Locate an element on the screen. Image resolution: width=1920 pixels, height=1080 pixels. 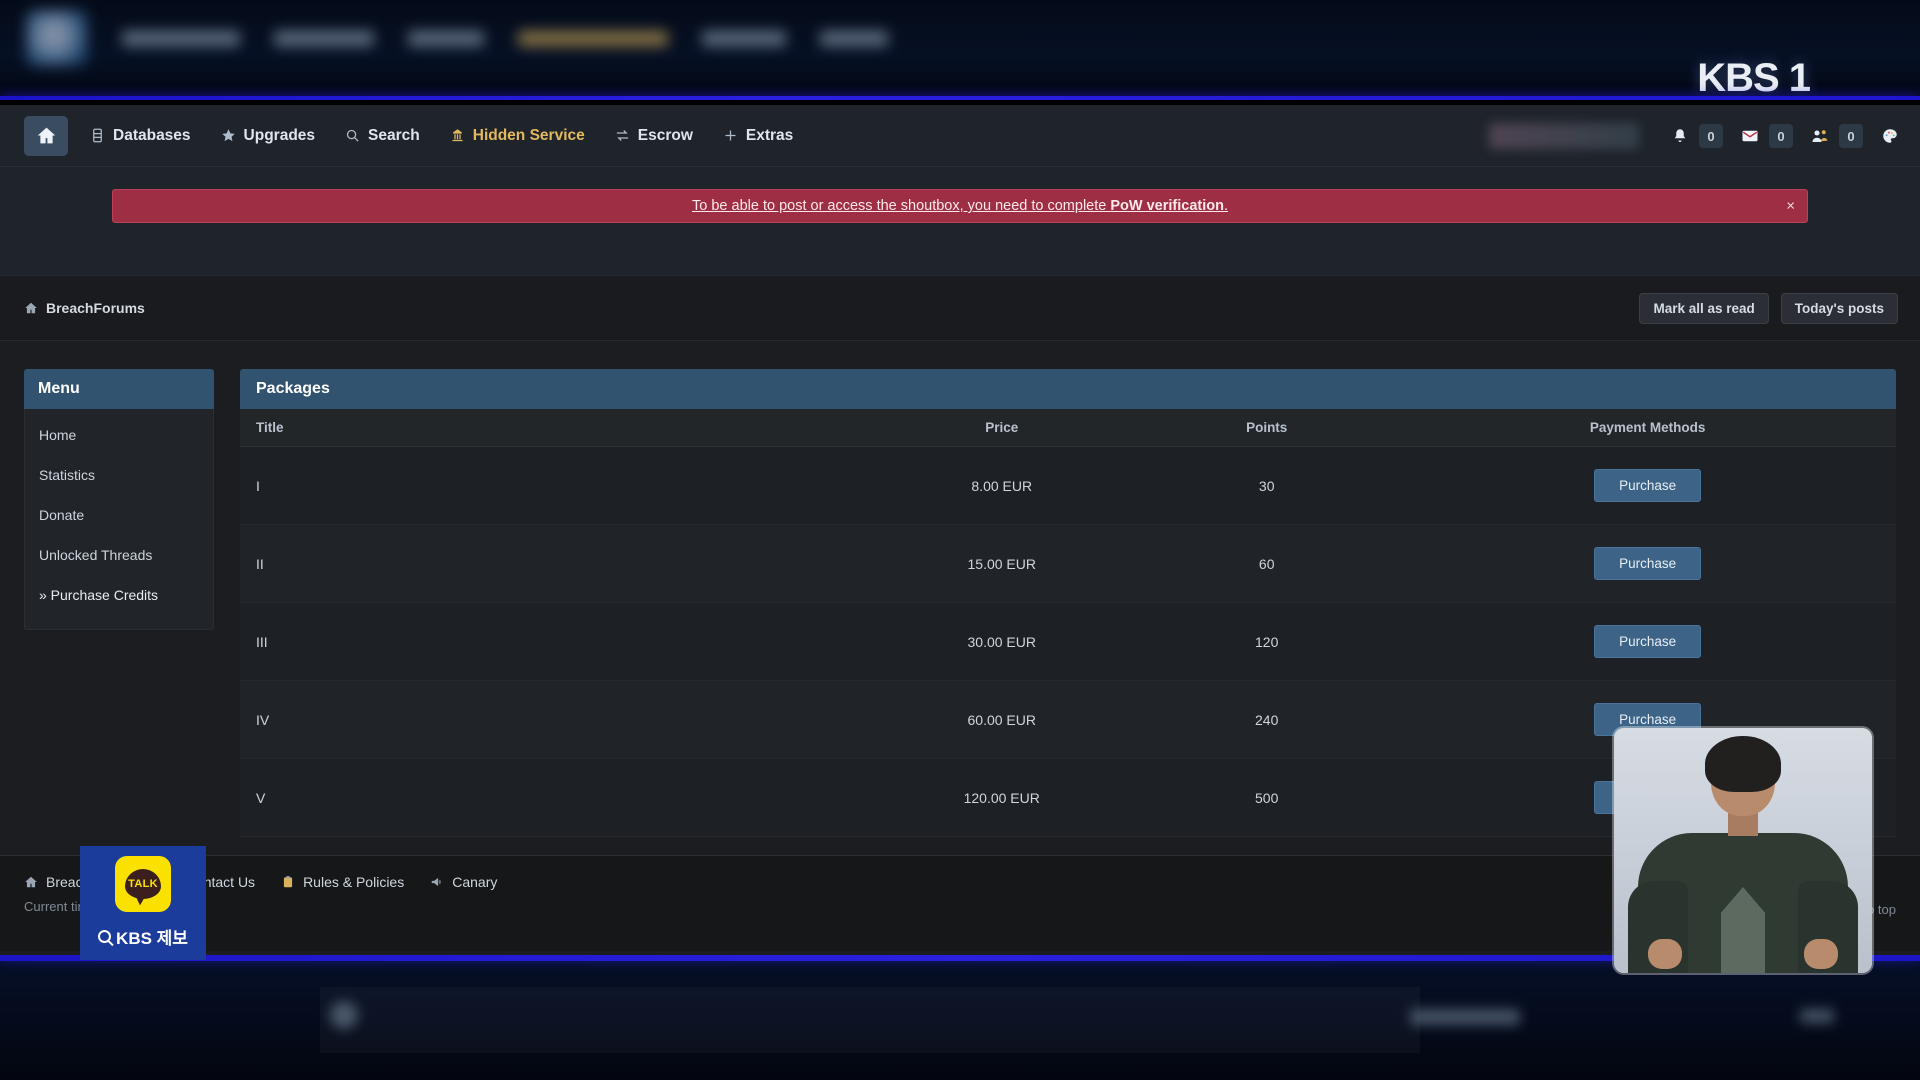
nav-item-search: Search is located at coordinates (382, 136).